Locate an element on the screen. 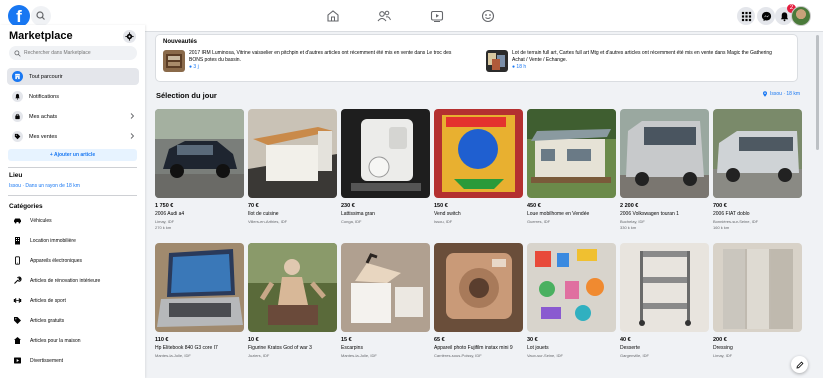 Image resolution: width=823 pixels, height=378 pixels. category-sports: Articles de sport is located at coordinates (73, 300).